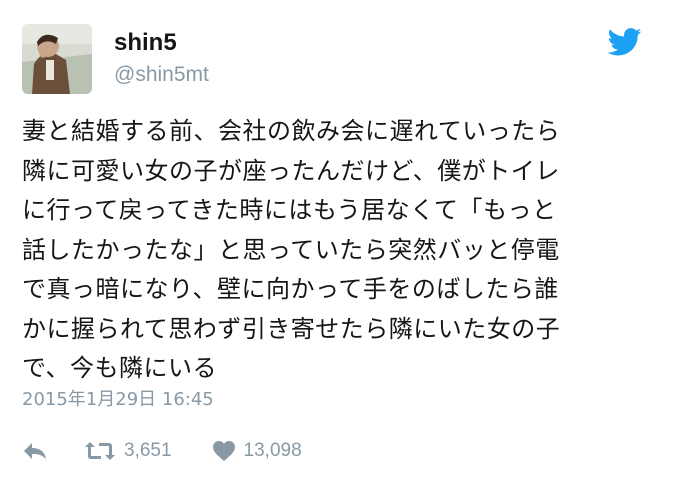  I want to click on avatar, so click(57, 59).